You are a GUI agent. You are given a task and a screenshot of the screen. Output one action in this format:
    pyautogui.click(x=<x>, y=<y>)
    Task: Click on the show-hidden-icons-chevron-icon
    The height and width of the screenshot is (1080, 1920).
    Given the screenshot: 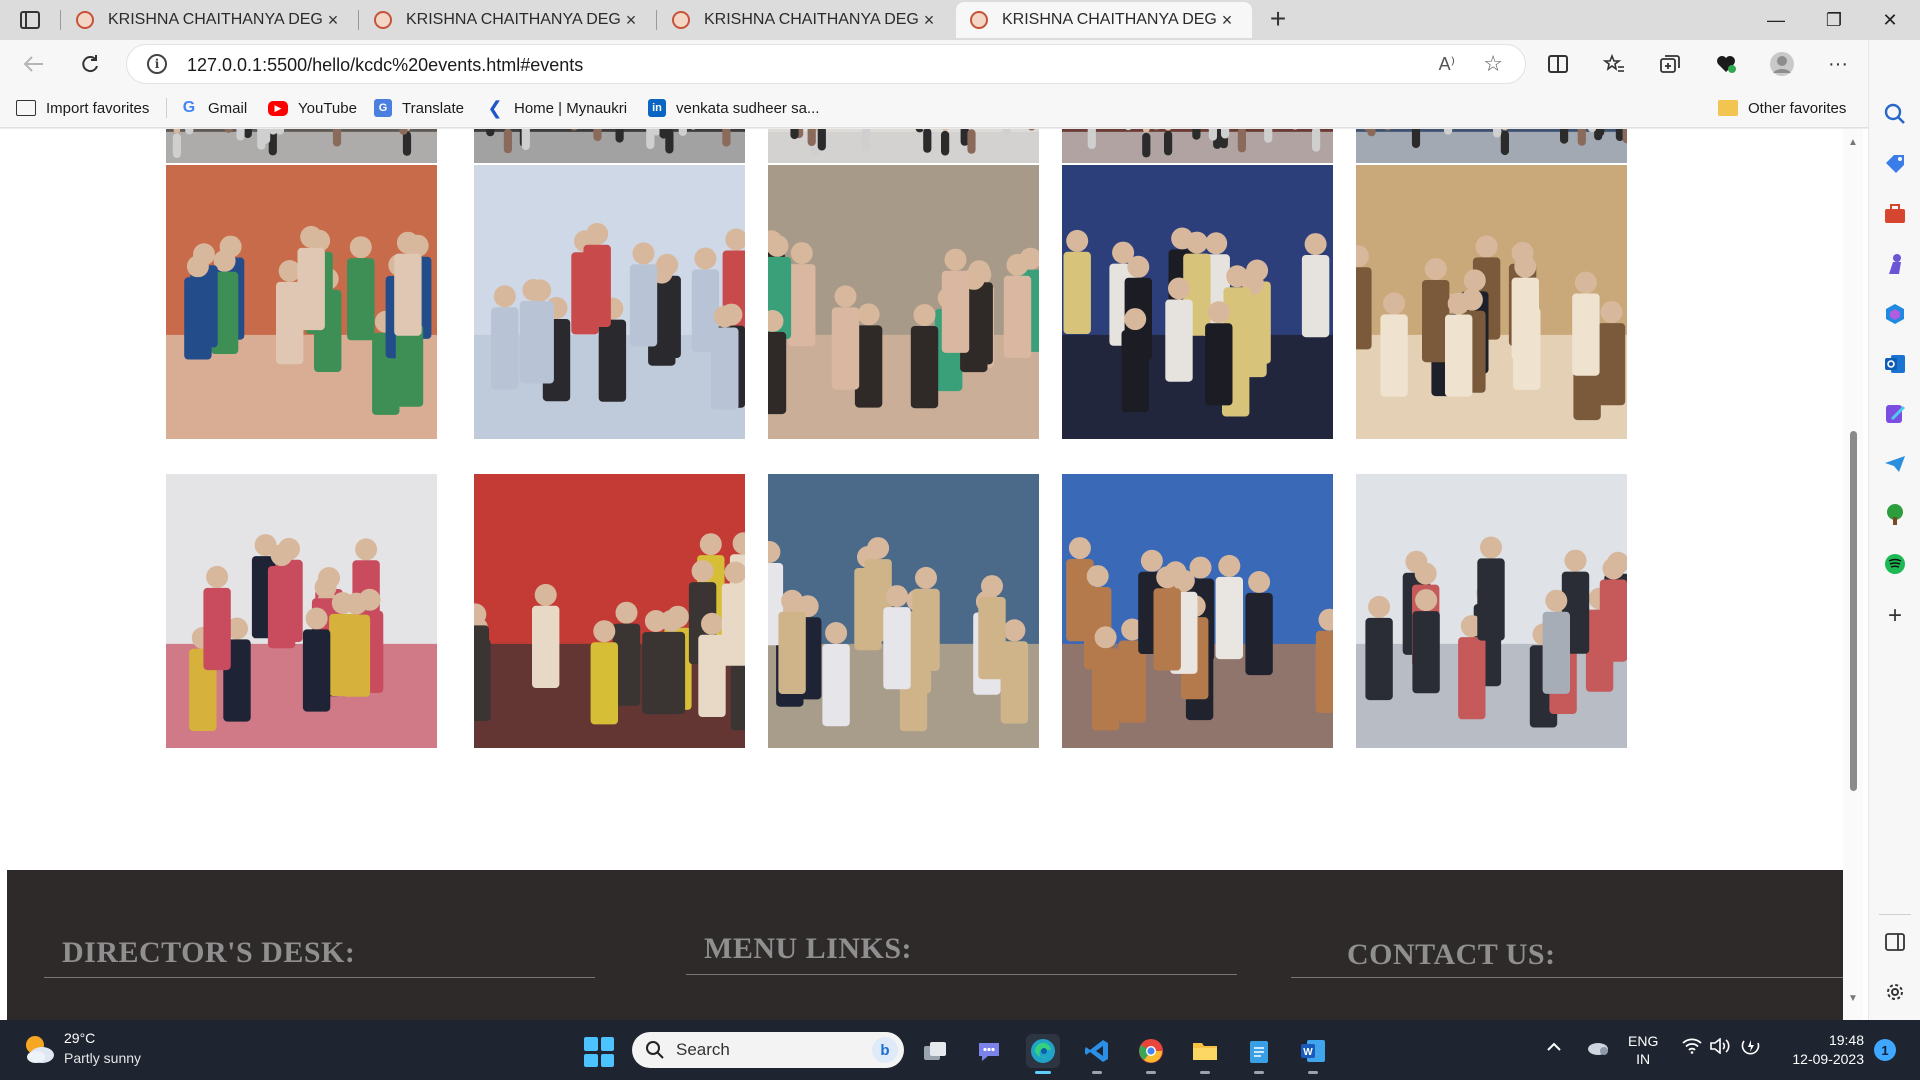 What is the action you would take?
    pyautogui.click(x=1554, y=1047)
    